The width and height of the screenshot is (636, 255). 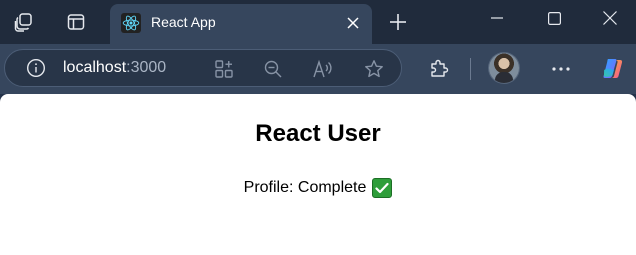 I want to click on url-port: :3000, so click(x=146, y=67).